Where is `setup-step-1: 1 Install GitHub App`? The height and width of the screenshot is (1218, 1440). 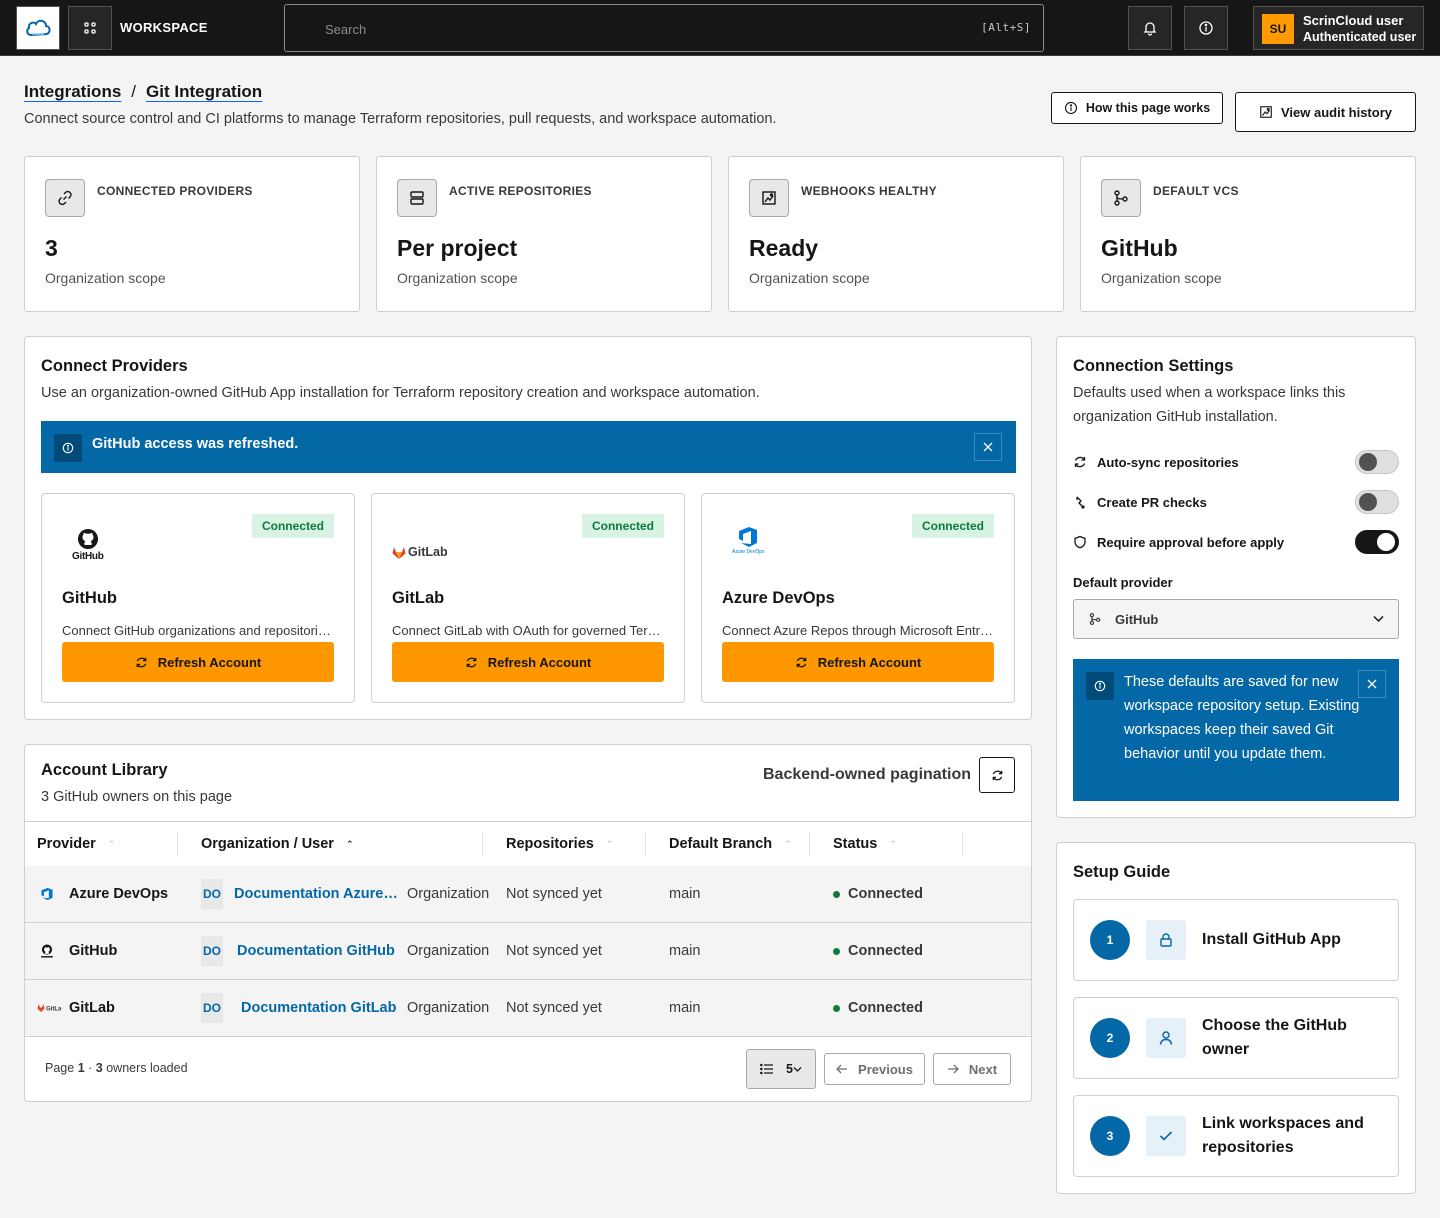
setup-step-1: 1 Install GitHub App is located at coordinates (1236, 940).